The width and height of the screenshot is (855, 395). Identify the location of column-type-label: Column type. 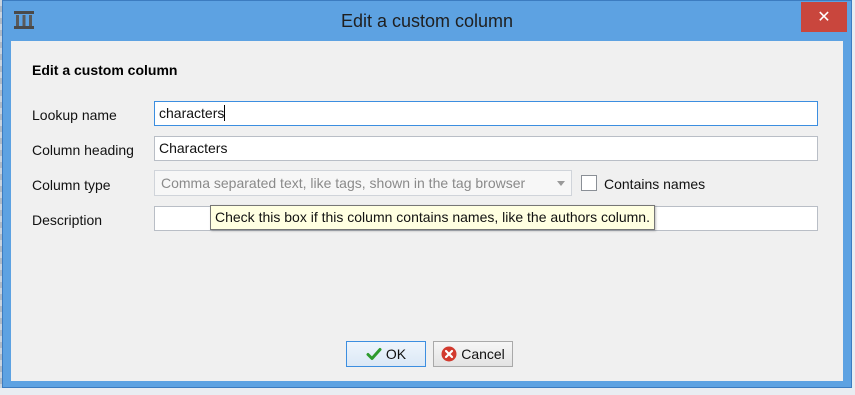
(71, 185).